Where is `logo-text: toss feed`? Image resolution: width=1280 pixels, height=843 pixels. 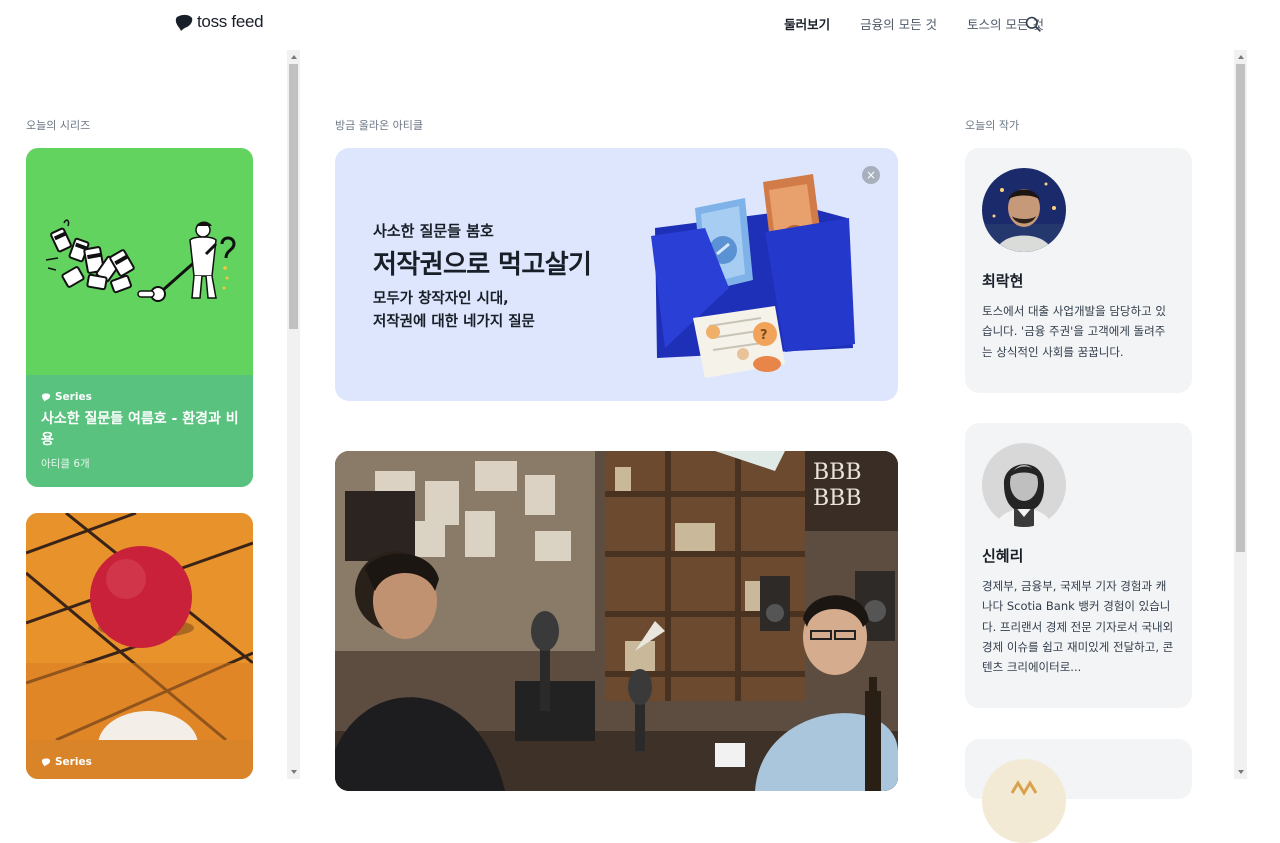 logo-text: toss feed is located at coordinates (230, 21).